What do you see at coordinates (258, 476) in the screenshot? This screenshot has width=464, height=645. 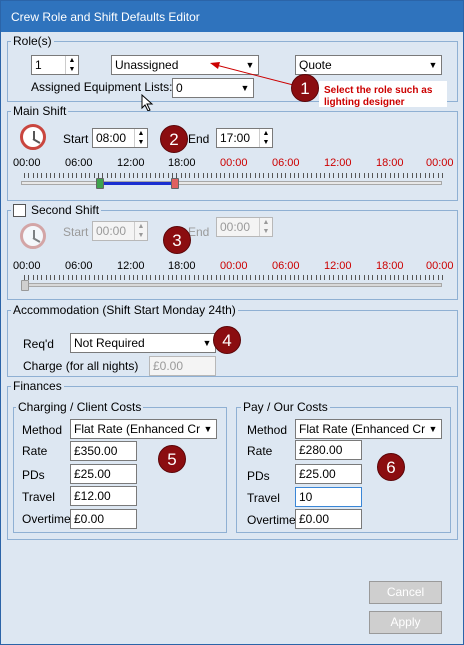 I see `pay-pds-label: PDs` at bounding box center [258, 476].